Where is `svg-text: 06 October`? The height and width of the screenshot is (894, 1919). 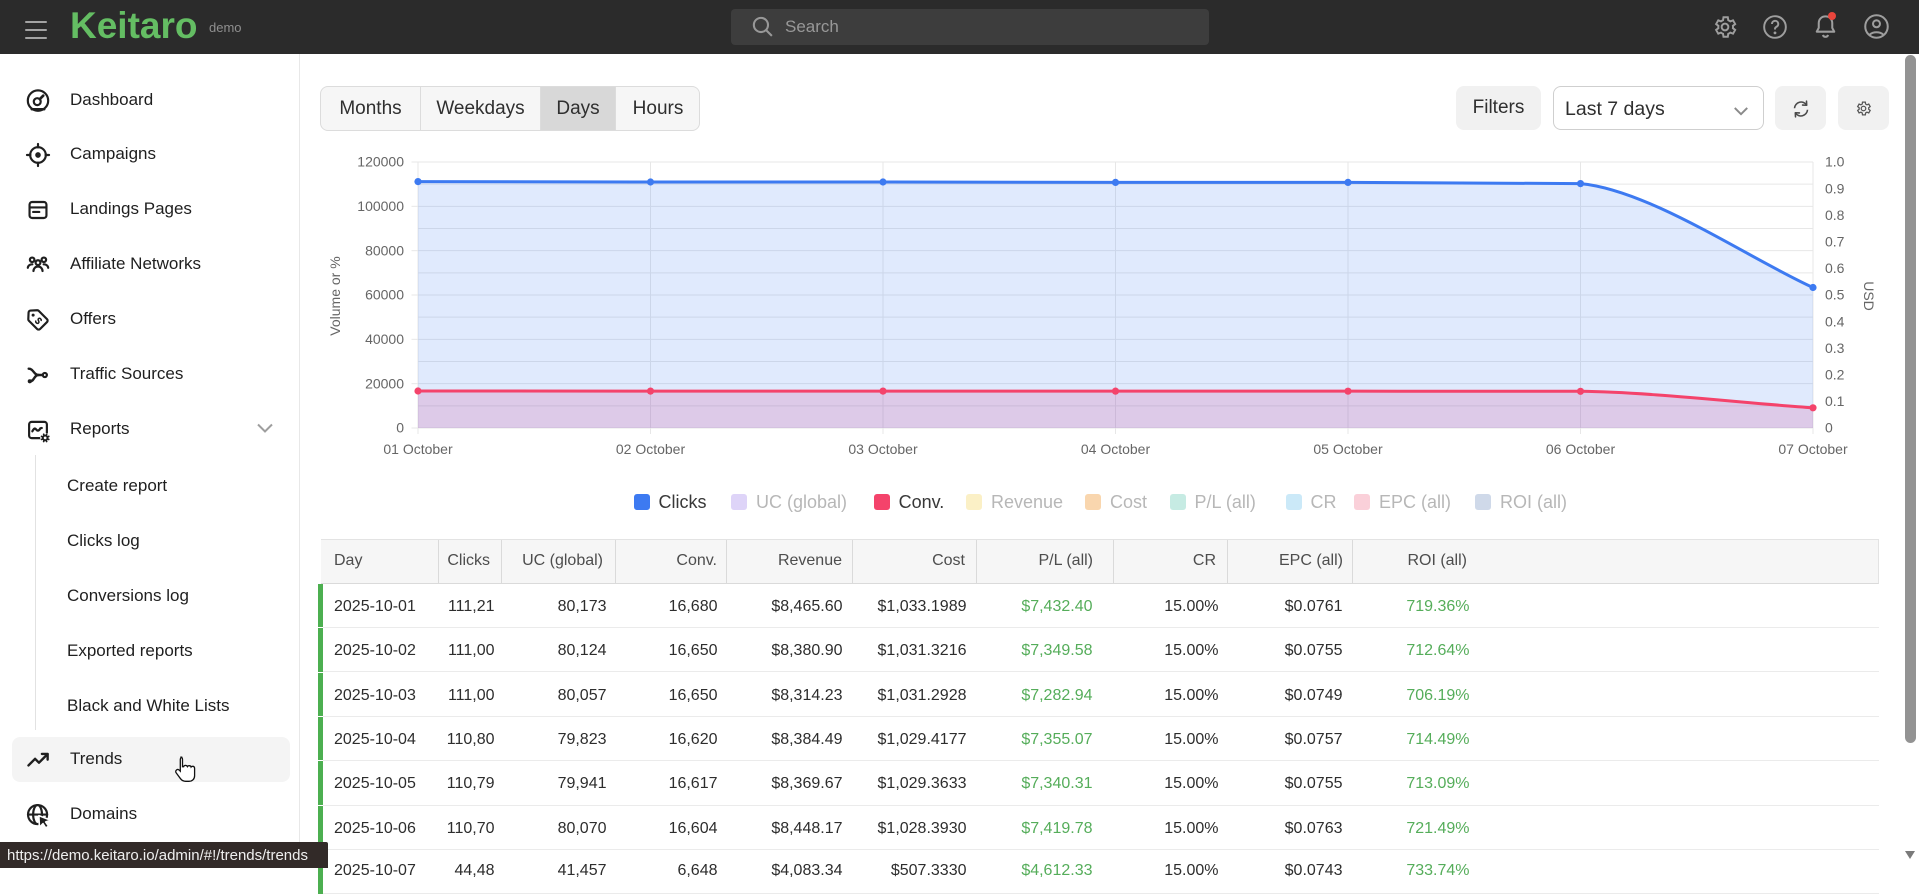 svg-text: 06 October is located at coordinates (1581, 449).